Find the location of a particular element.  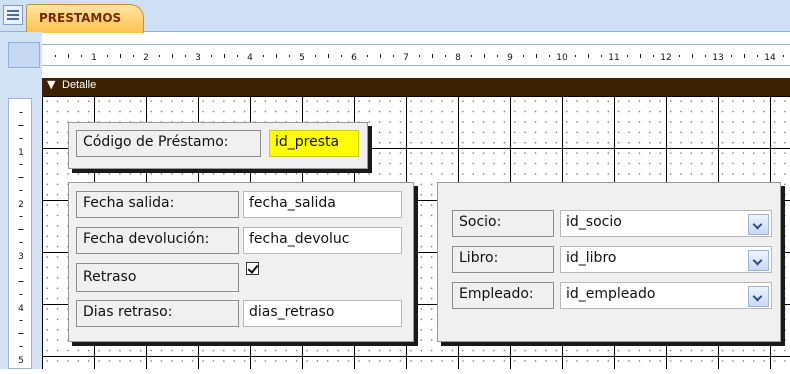

fecha-salida-label: Fecha salida: is located at coordinates (157, 204).